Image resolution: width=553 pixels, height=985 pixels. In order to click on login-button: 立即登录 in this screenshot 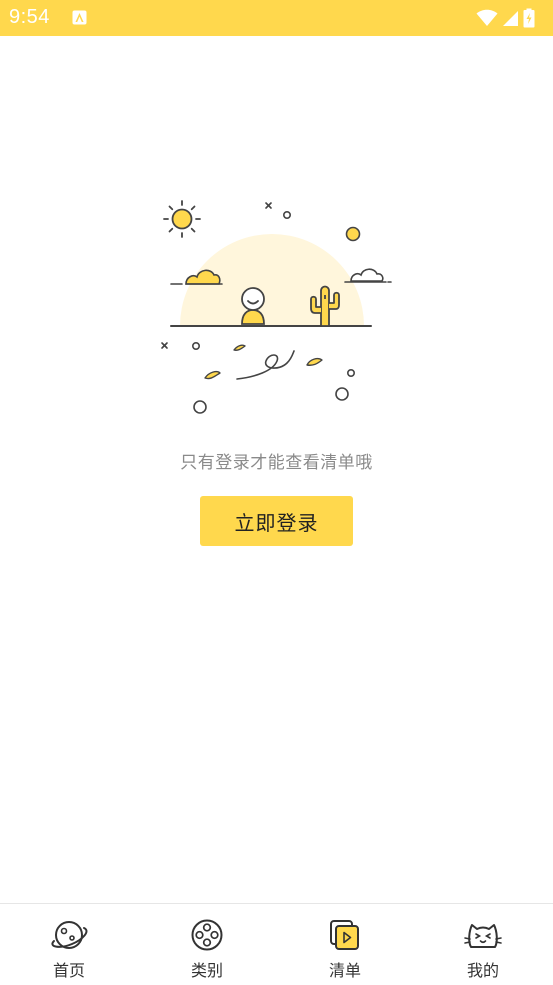, I will do `click(276, 521)`.